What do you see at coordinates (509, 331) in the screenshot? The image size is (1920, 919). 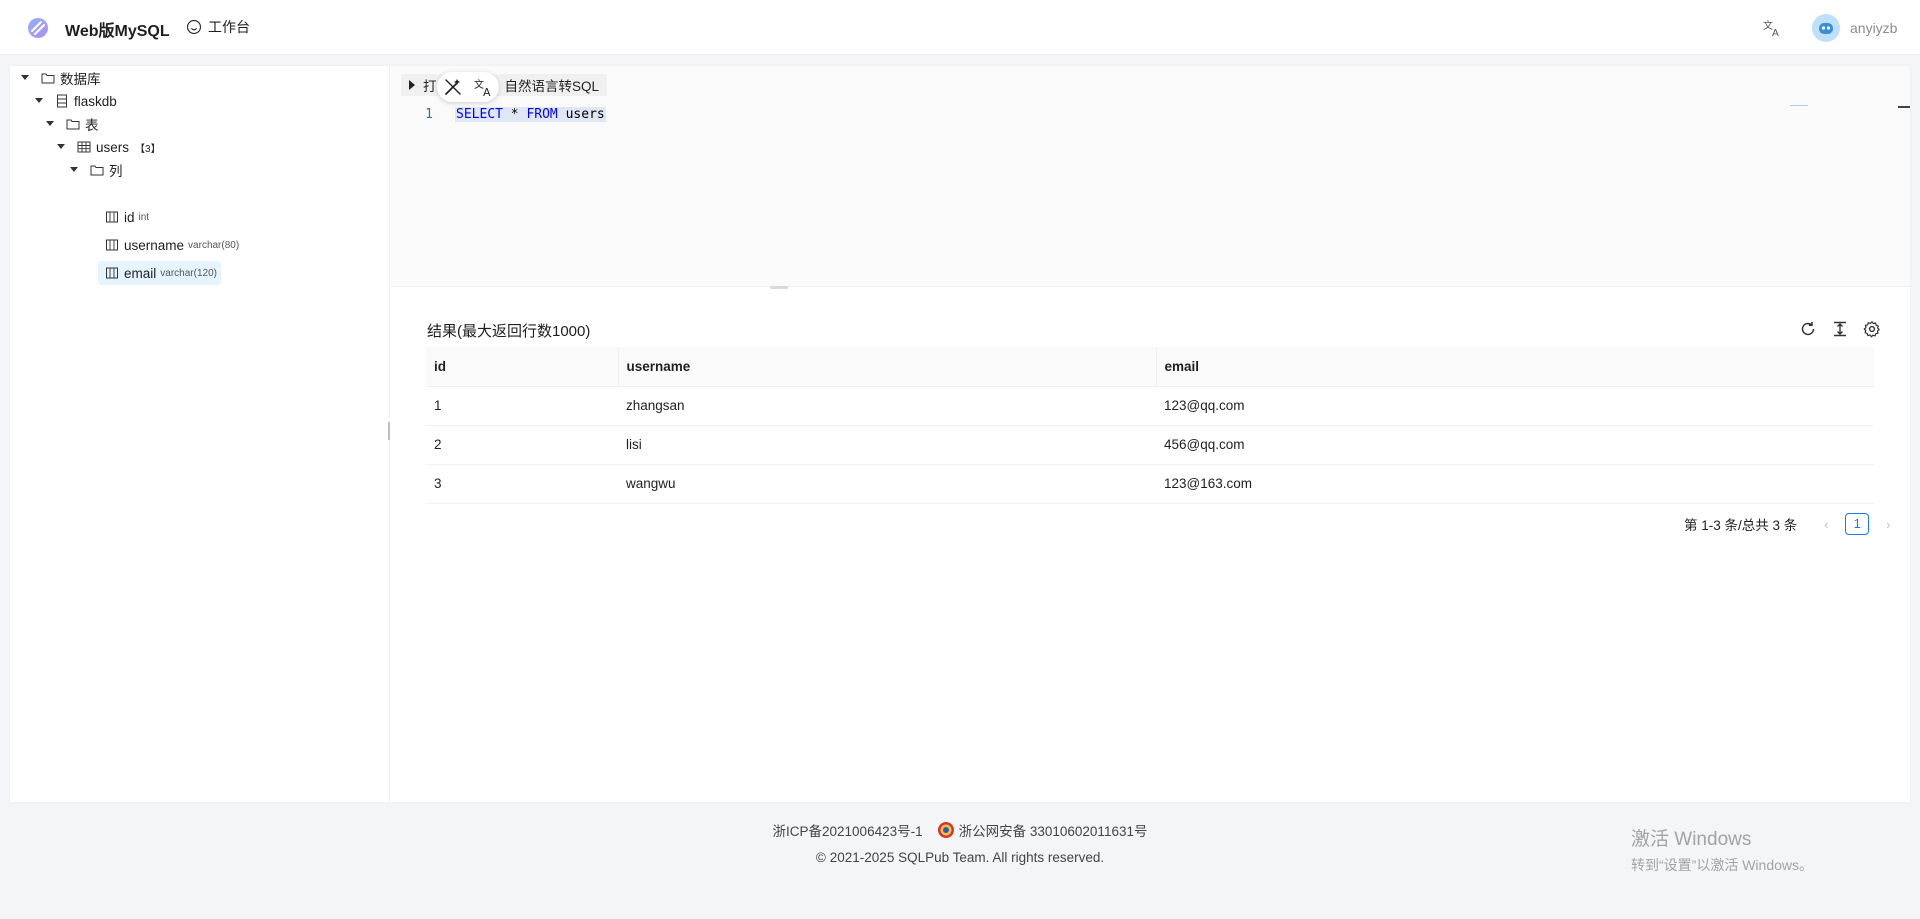 I see `results-title: 结果(最大返回行数1000)` at bounding box center [509, 331].